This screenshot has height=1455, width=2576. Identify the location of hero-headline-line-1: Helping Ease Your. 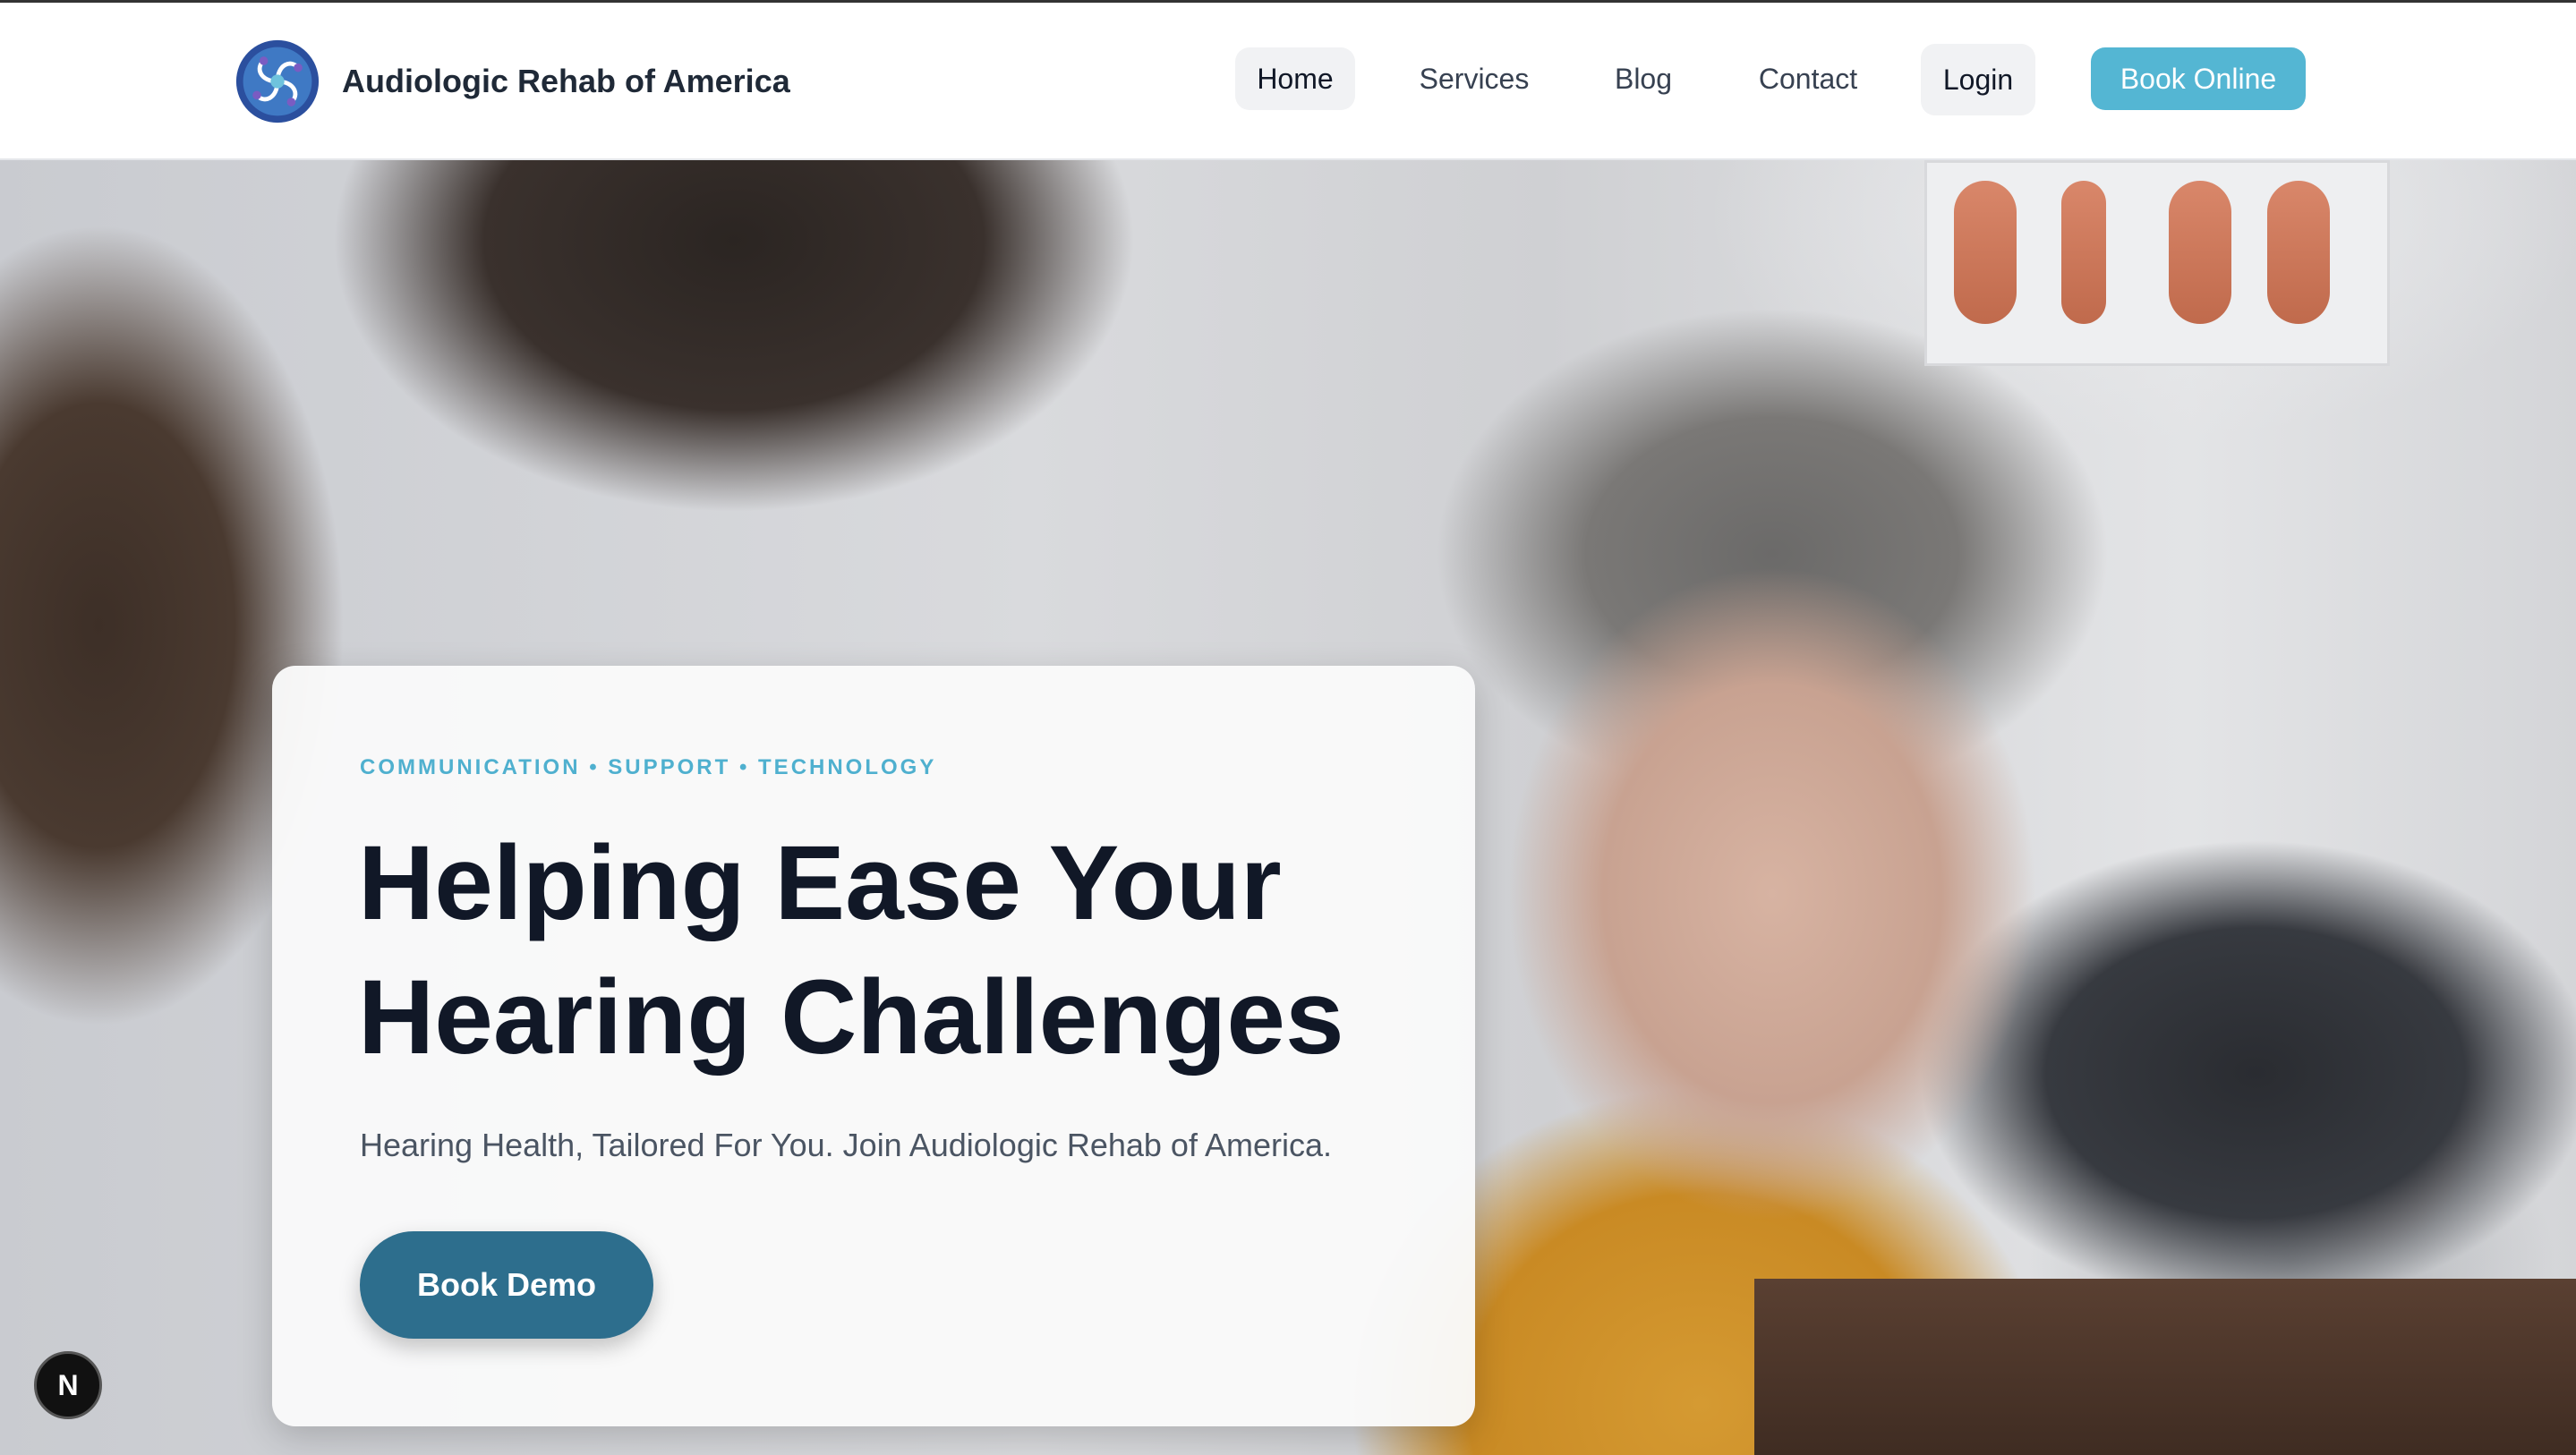
(820, 883).